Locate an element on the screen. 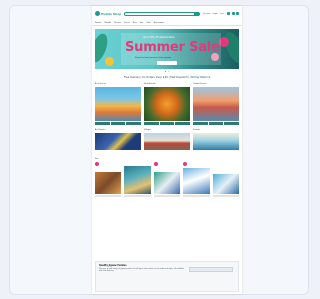  leaf-decoration is located at coordinates (229, 48).